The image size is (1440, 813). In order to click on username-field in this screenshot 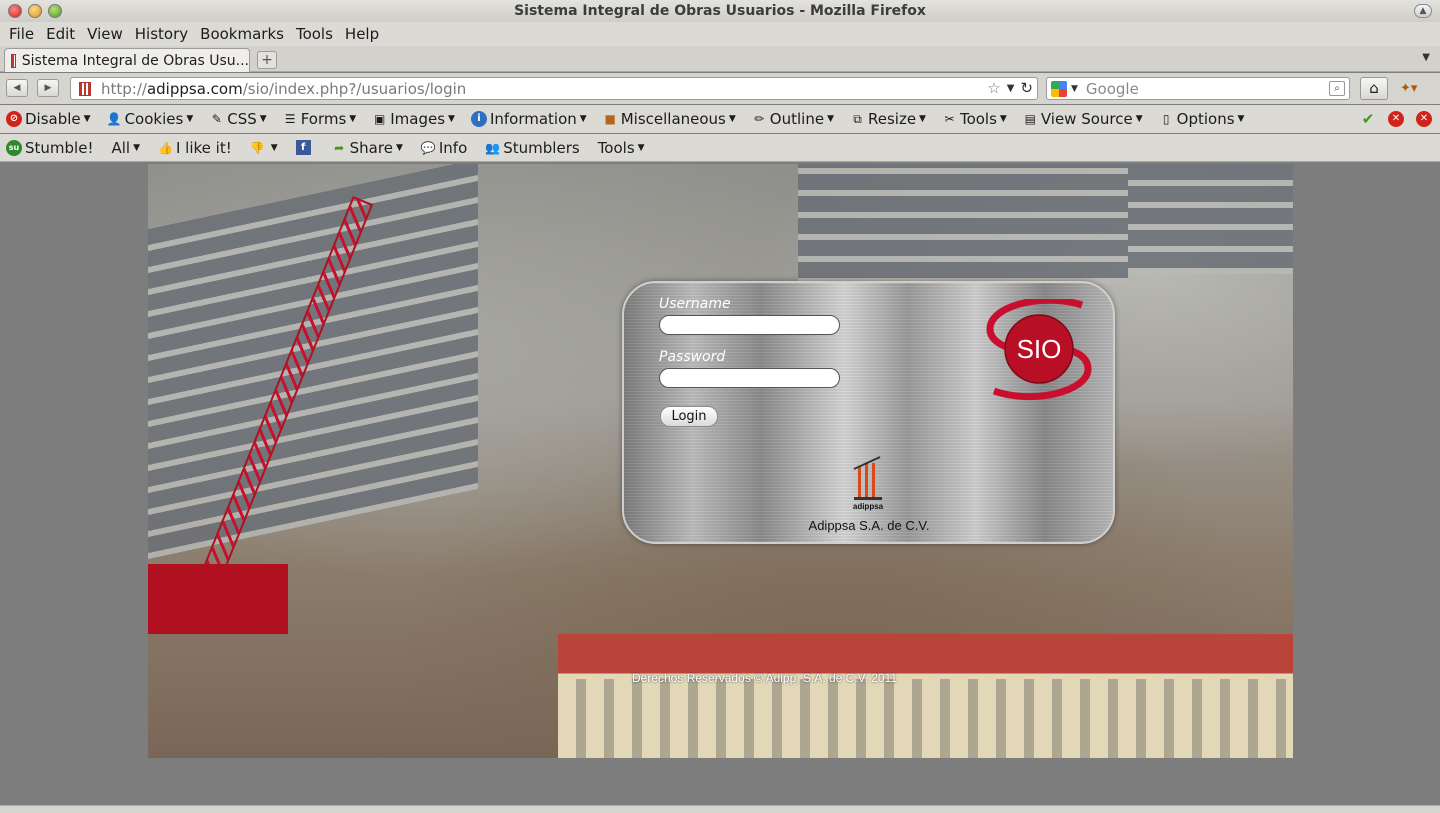, I will do `click(749, 325)`.